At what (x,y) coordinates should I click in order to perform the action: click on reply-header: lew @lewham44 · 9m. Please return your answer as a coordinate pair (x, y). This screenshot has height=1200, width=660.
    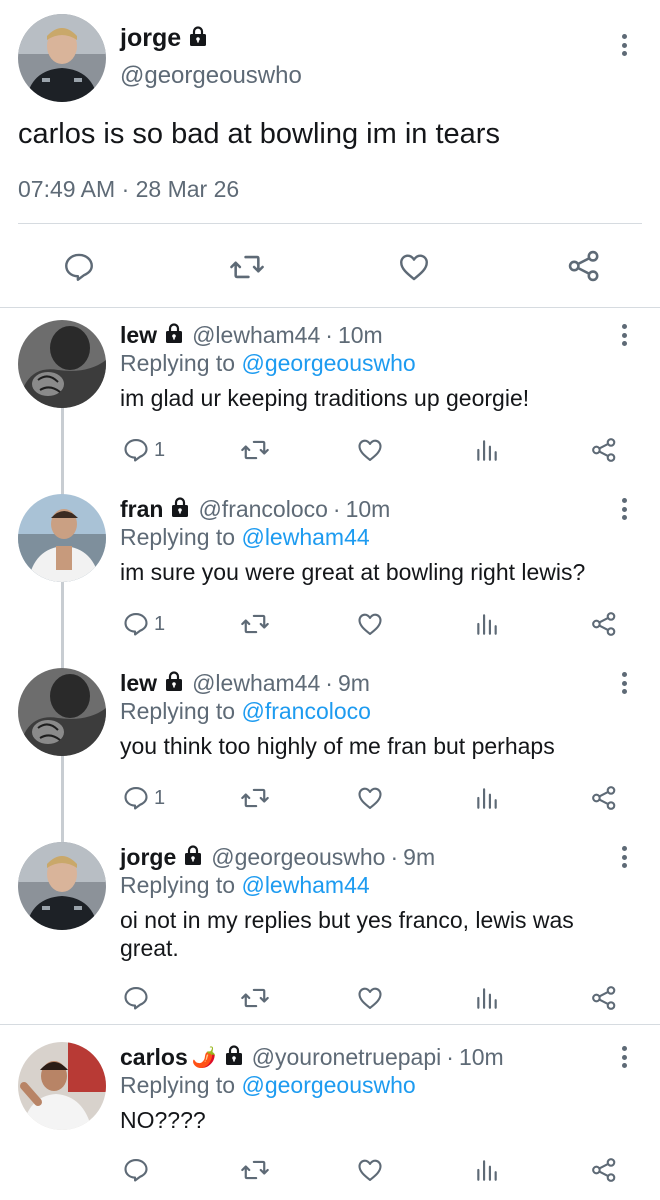
    Looking at the image, I should click on (245, 683).